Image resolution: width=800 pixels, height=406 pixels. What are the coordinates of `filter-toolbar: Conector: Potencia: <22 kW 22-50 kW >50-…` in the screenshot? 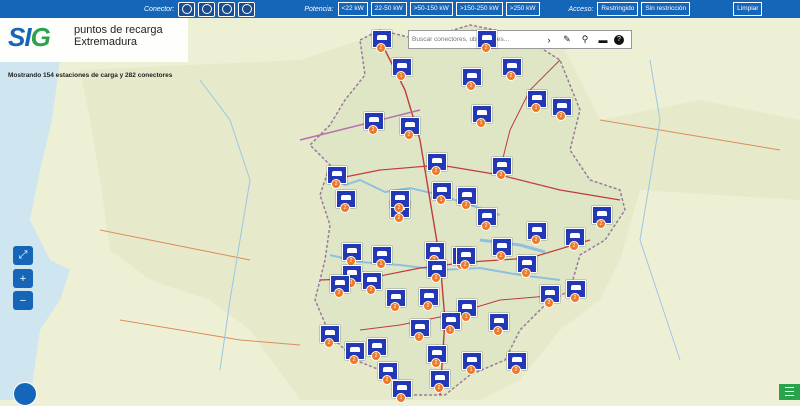 It's located at (400, 9).